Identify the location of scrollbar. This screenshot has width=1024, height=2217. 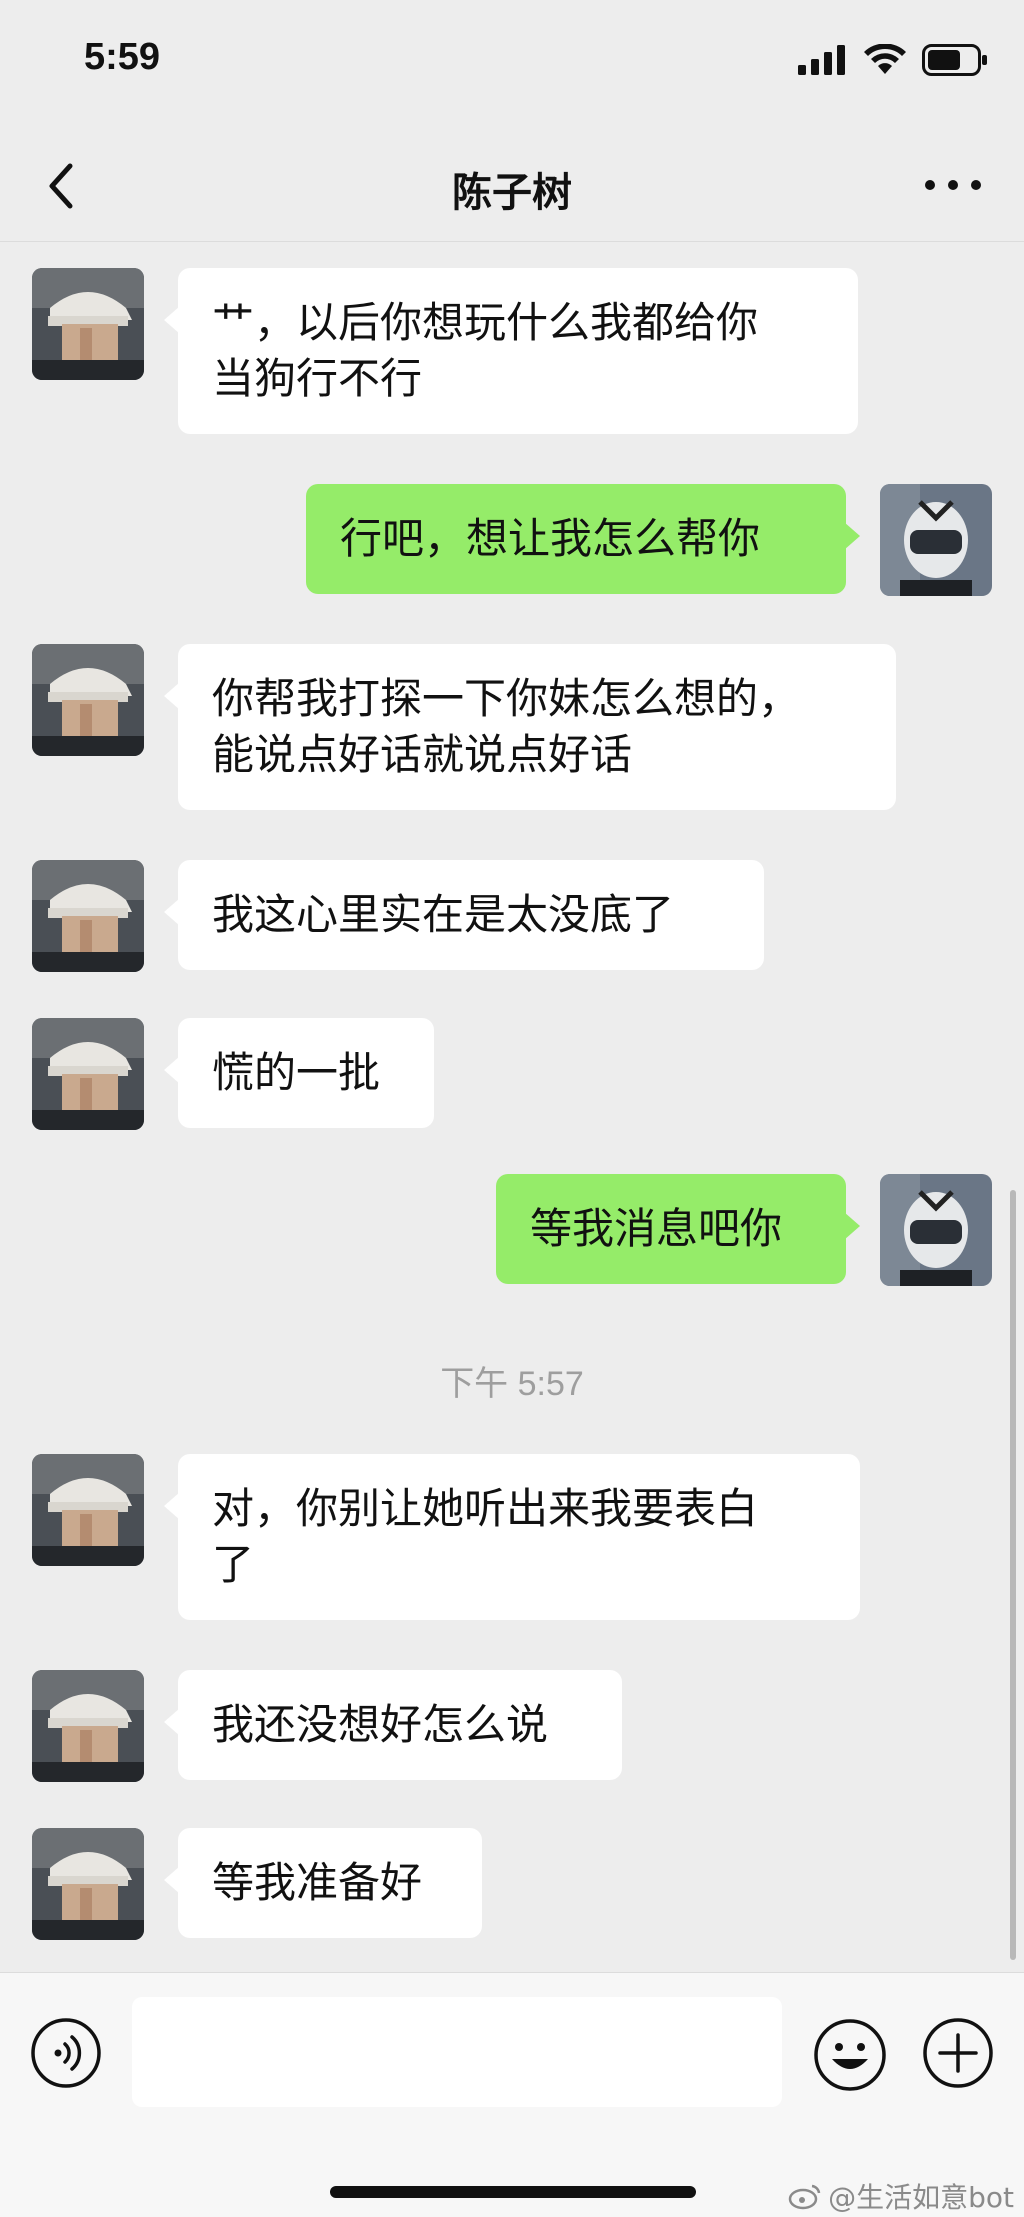
(1013, 1575).